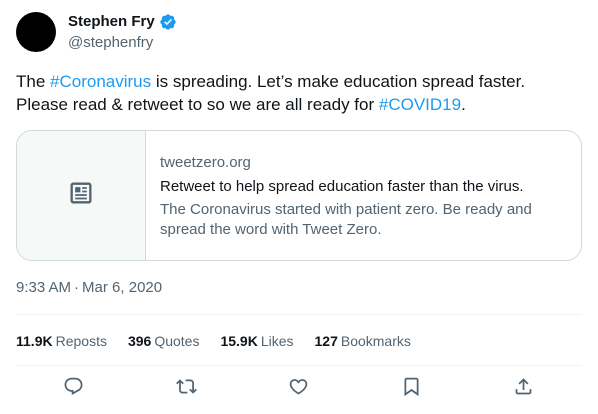  I want to click on stat-count: 11.9K, so click(34, 341).